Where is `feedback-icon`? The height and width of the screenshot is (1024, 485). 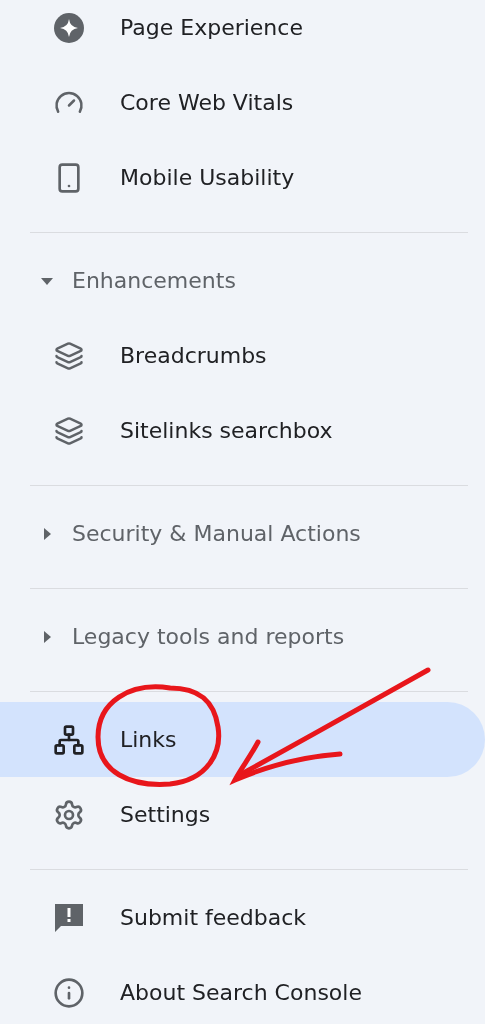 feedback-icon is located at coordinates (69, 917).